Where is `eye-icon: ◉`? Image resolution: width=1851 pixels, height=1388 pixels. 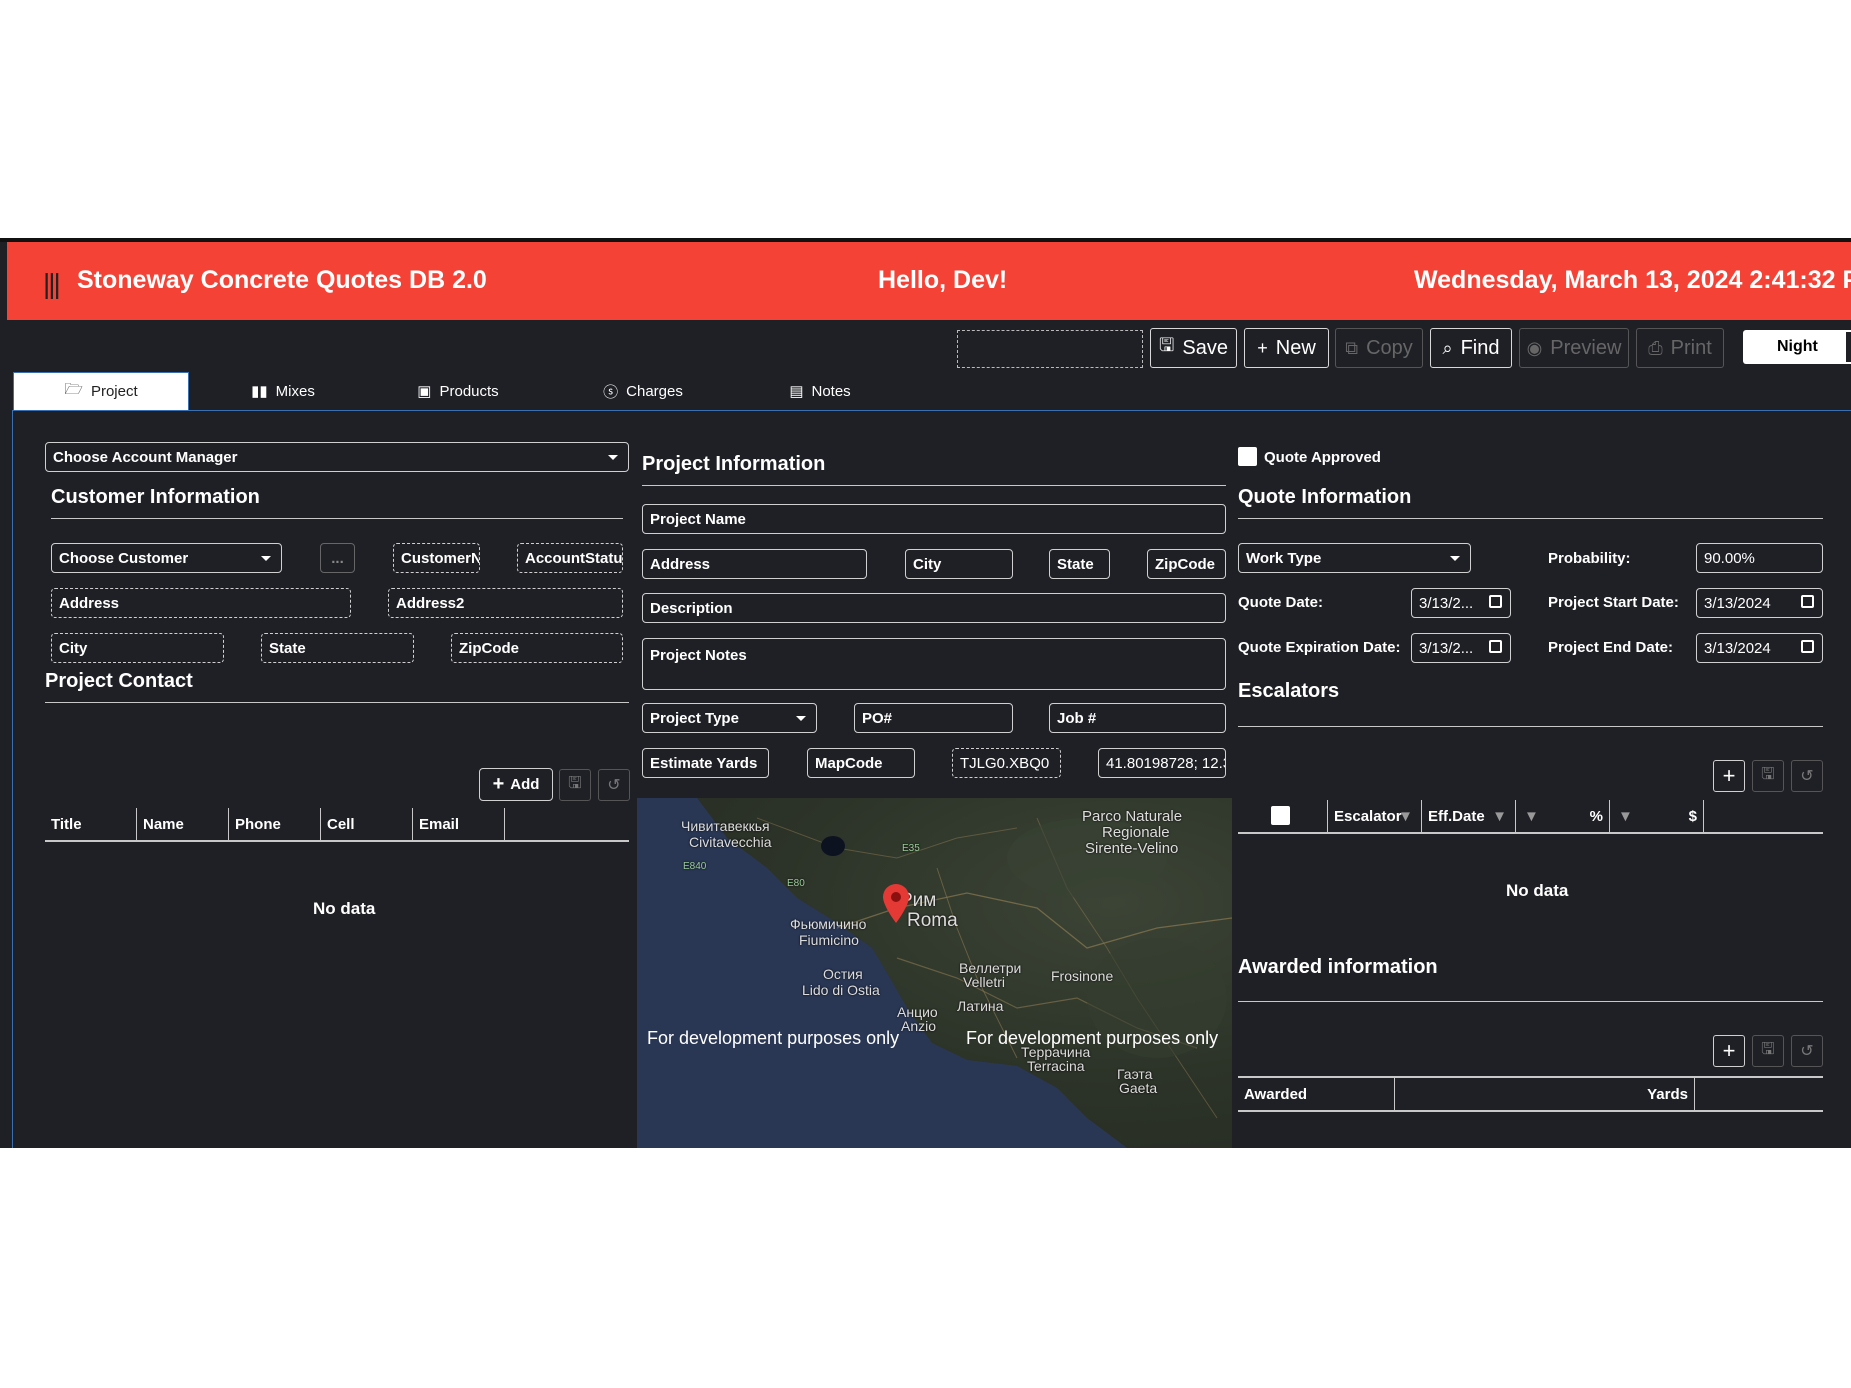
eye-icon: ◉ is located at coordinates (1534, 347).